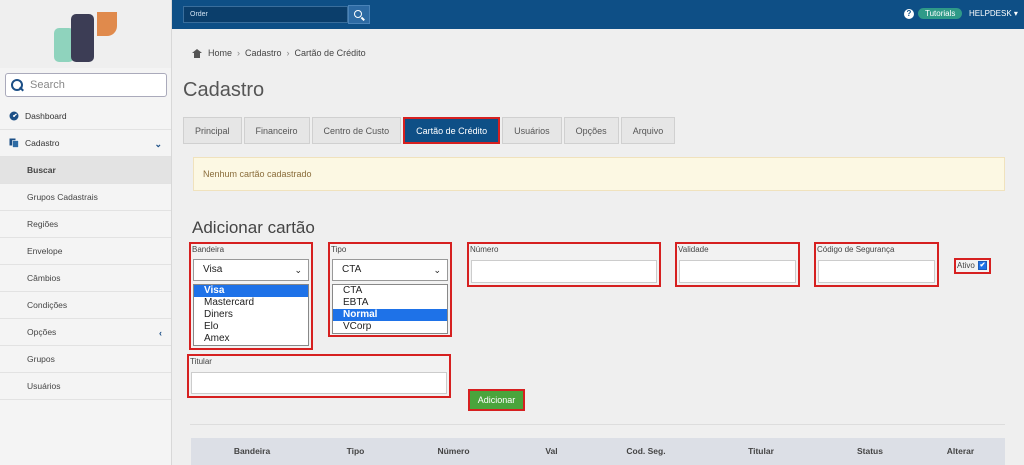 This screenshot has height=465, width=1024. I want to click on numero-field: Número, so click(564, 264).